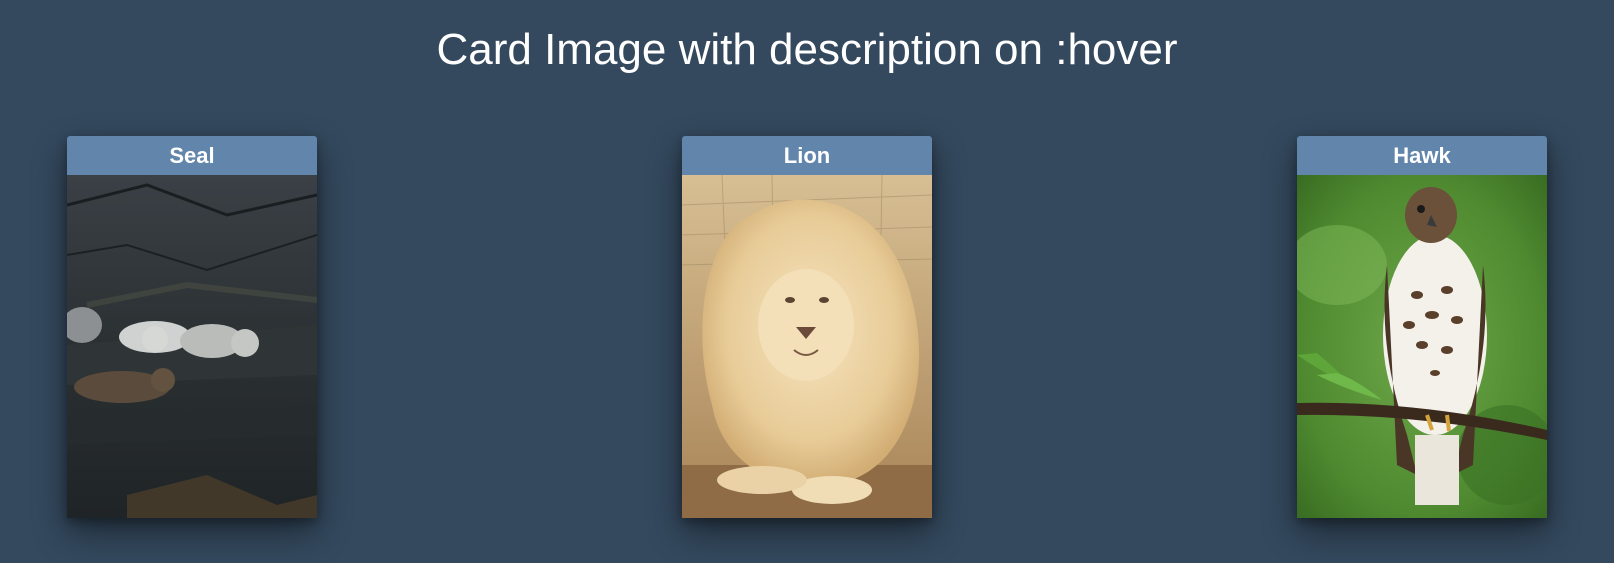 This screenshot has height=563, width=1614. What do you see at coordinates (807, 346) in the screenshot?
I see `white-lion-photo` at bounding box center [807, 346].